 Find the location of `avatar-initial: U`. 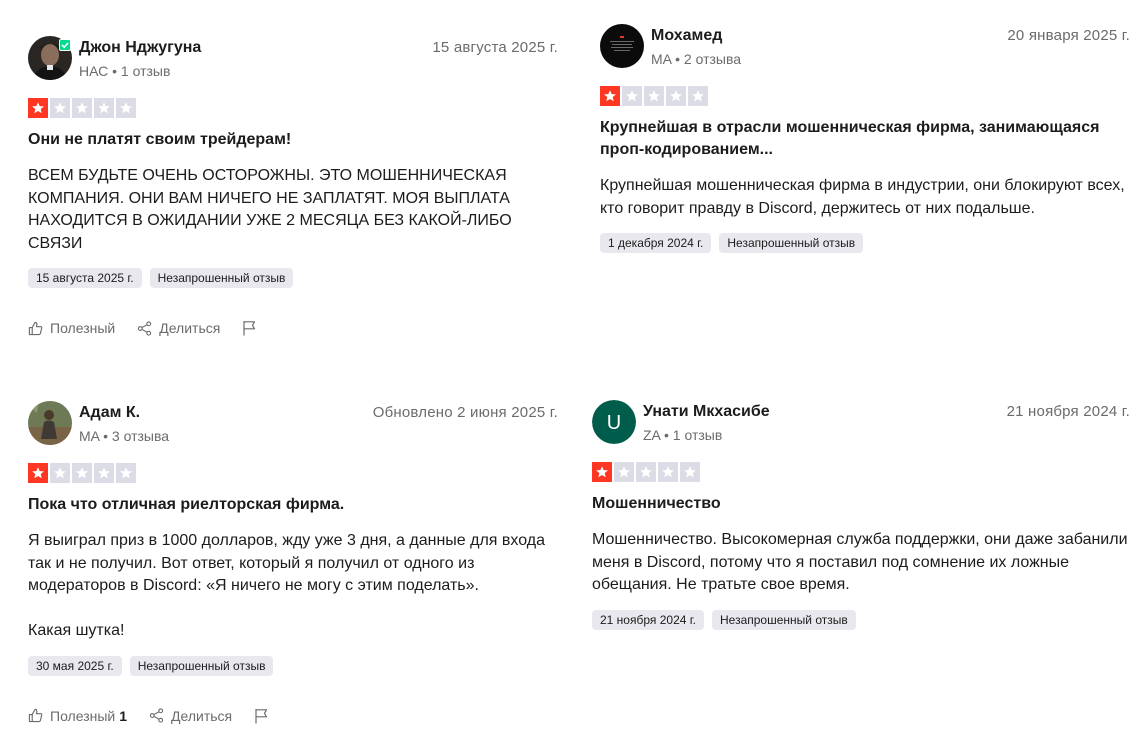

avatar-initial: U is located at coordinates (614, 423).